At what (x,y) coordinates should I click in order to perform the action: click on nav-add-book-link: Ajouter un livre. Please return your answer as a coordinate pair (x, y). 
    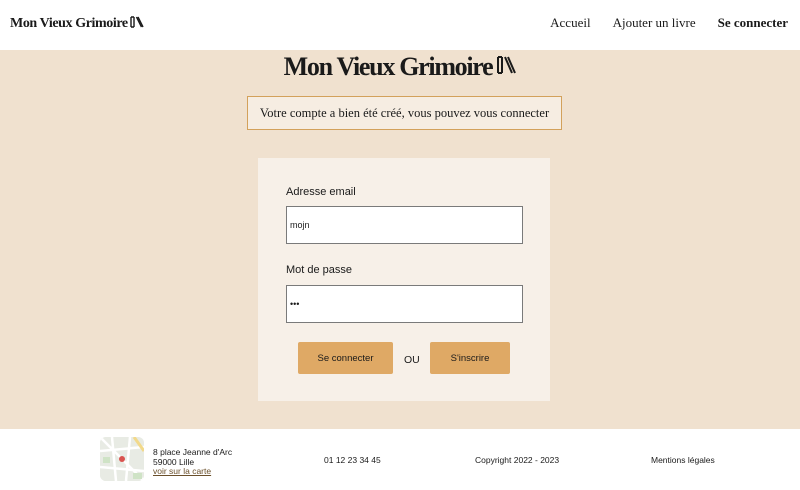
    Looking at the image, I should click on (654, 23).